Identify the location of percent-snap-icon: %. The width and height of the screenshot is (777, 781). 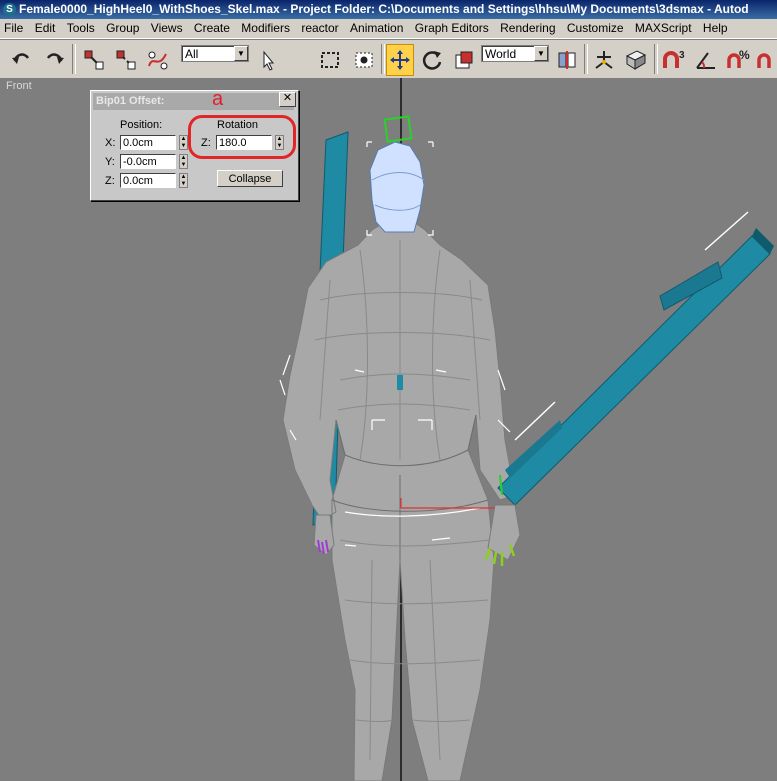
(738, 60).